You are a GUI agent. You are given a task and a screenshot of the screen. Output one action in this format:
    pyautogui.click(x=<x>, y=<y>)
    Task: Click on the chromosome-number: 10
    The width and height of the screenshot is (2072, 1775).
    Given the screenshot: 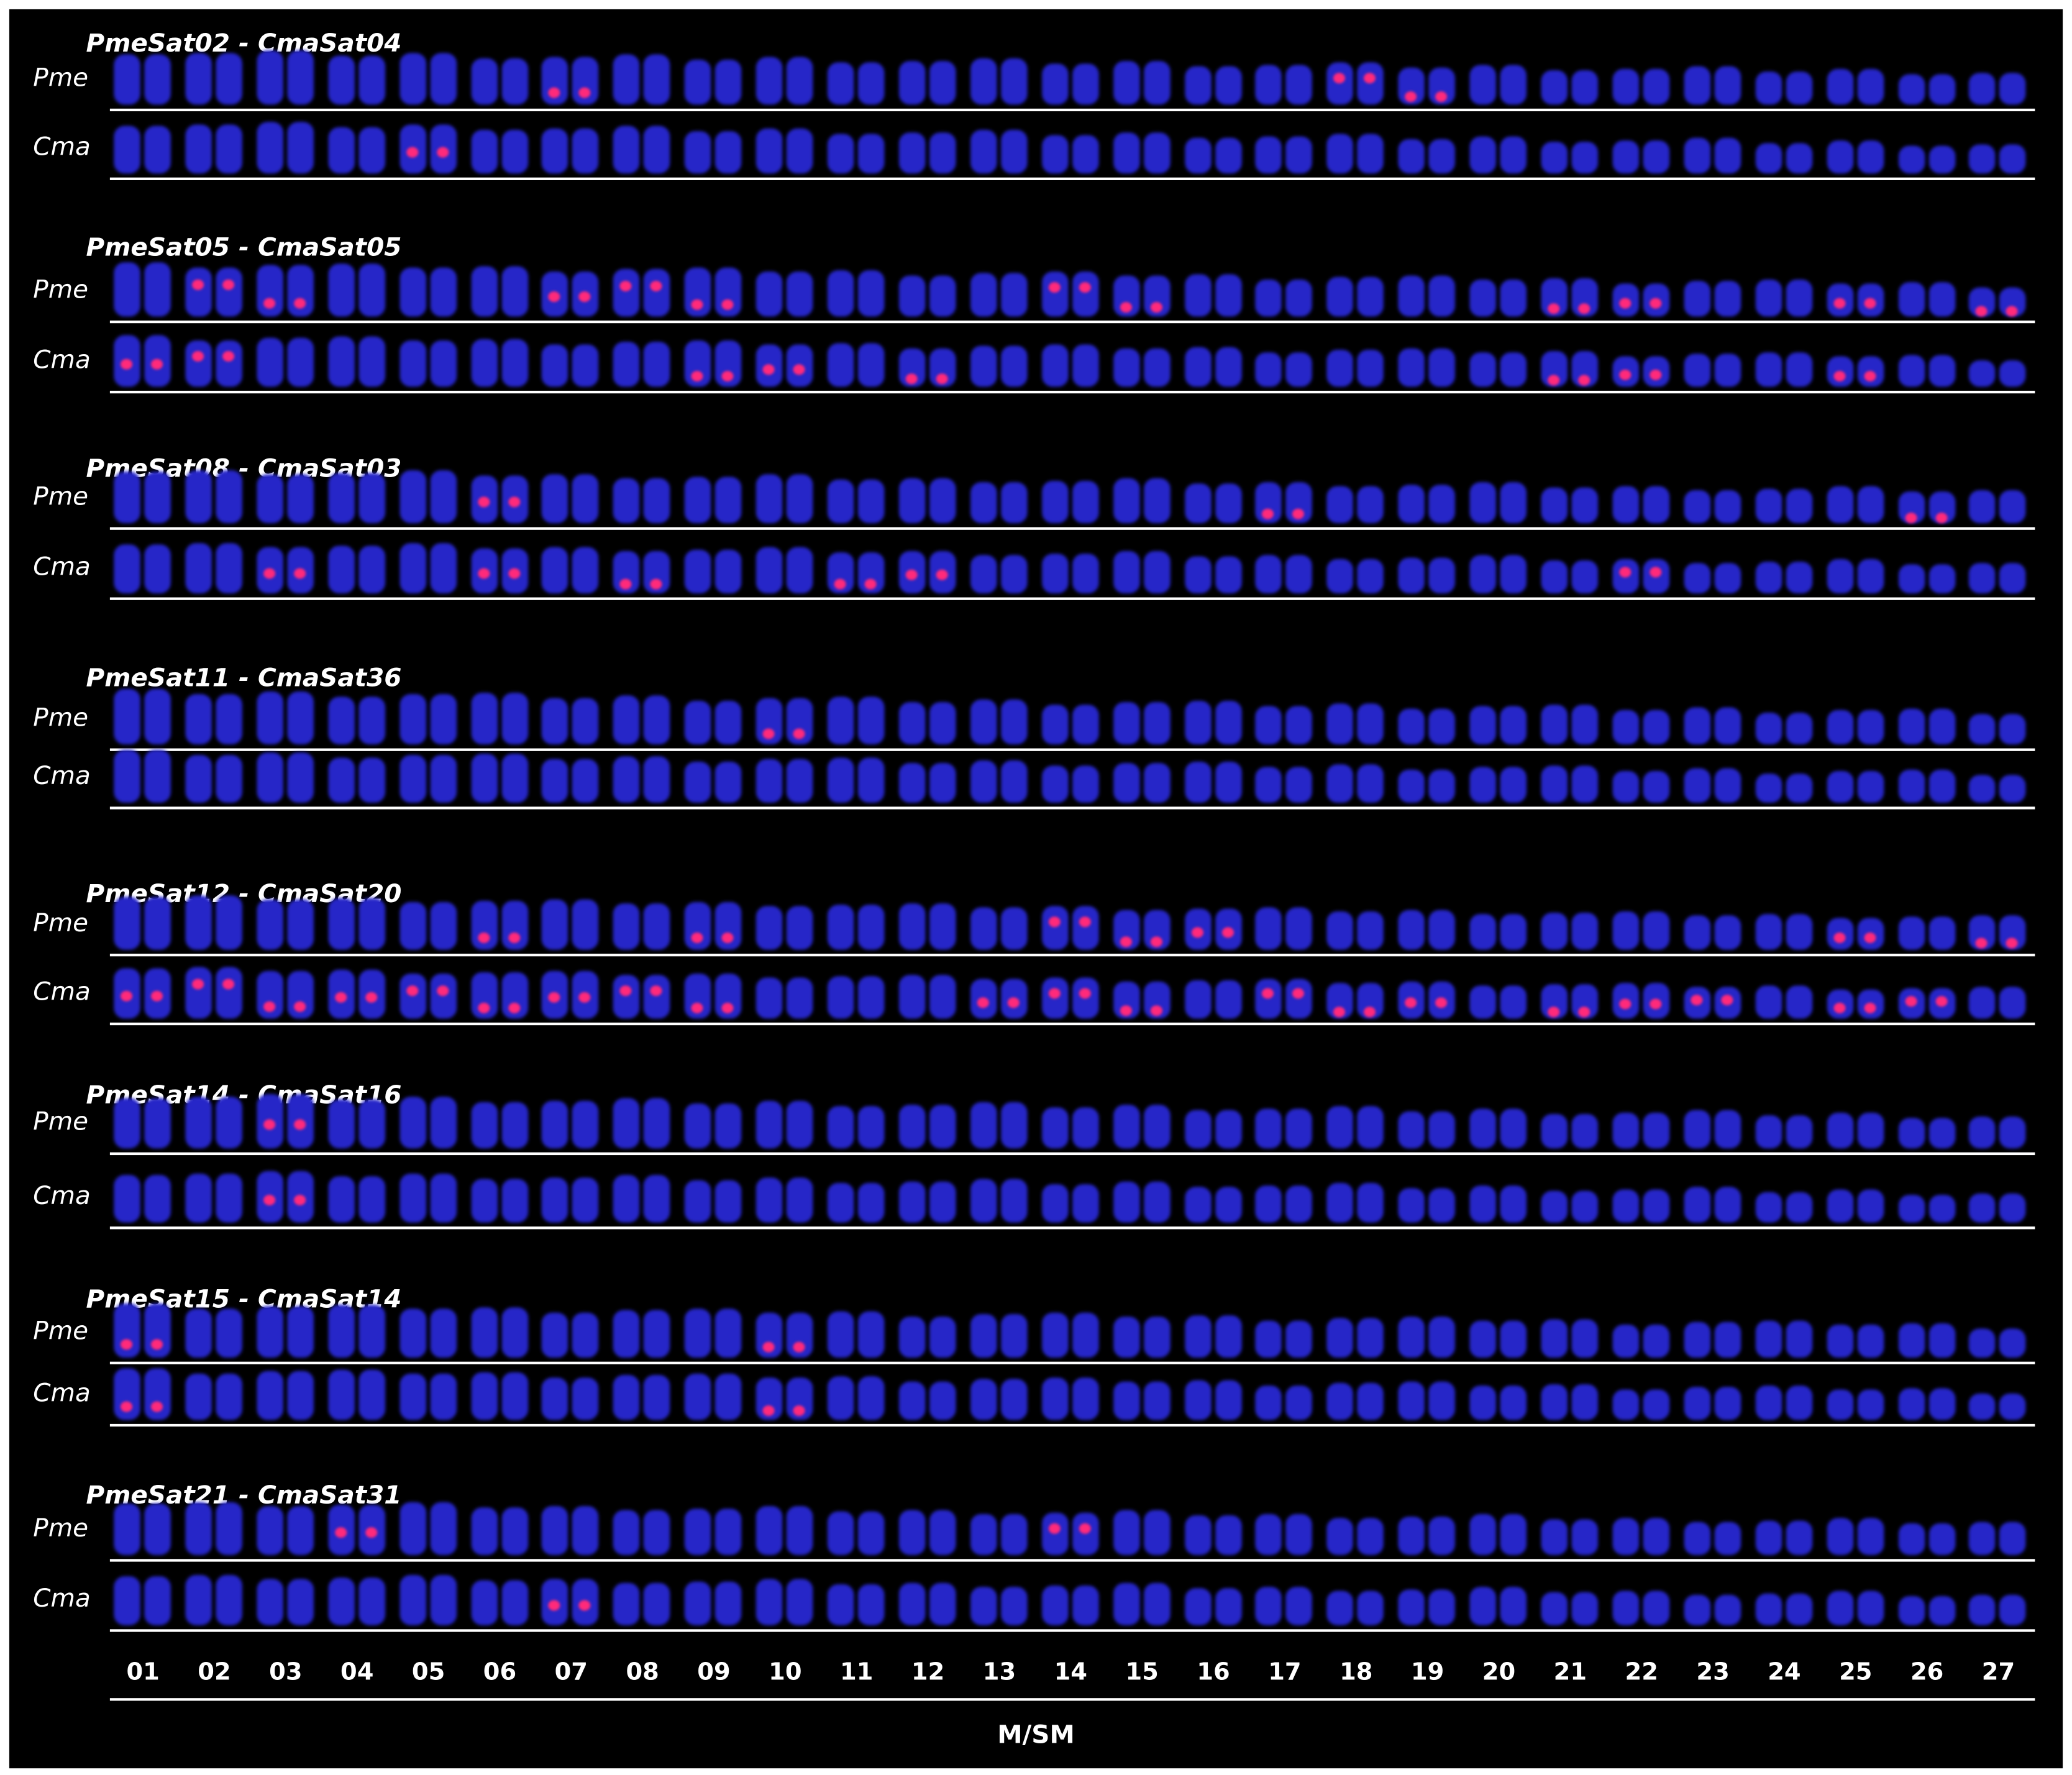 What is the action you would take?
    pyautogui.click(x=786, y=1673)
    